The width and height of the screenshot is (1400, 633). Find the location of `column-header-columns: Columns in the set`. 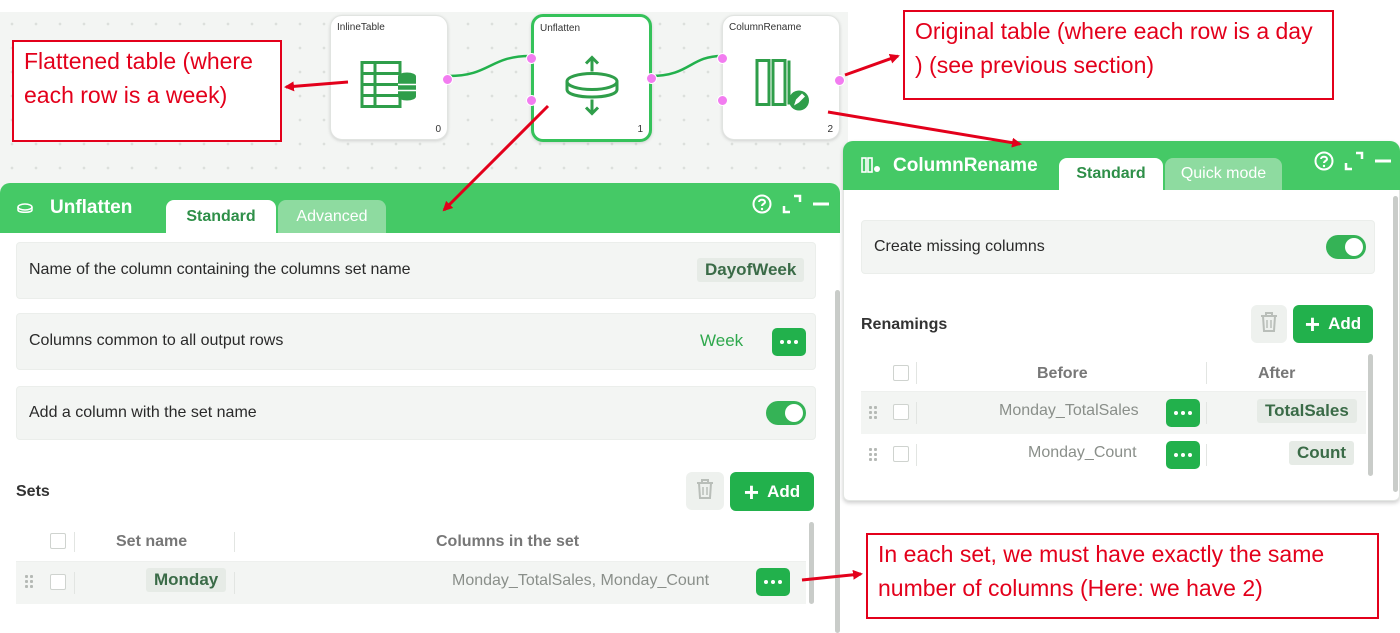

column-header-columns: Columns in the set is located at coordinates (508, 541).